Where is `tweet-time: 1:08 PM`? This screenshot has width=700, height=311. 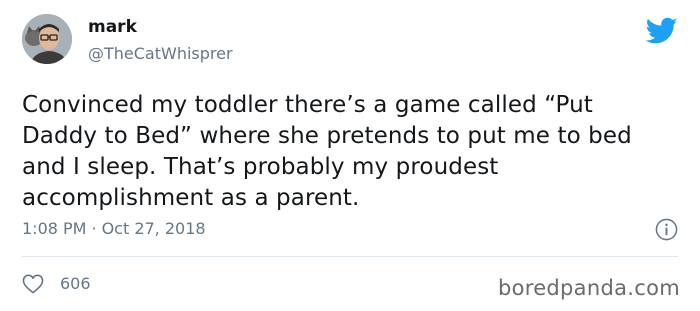
tweet-time: 1:08 PM is located at coordinates (54, 228).